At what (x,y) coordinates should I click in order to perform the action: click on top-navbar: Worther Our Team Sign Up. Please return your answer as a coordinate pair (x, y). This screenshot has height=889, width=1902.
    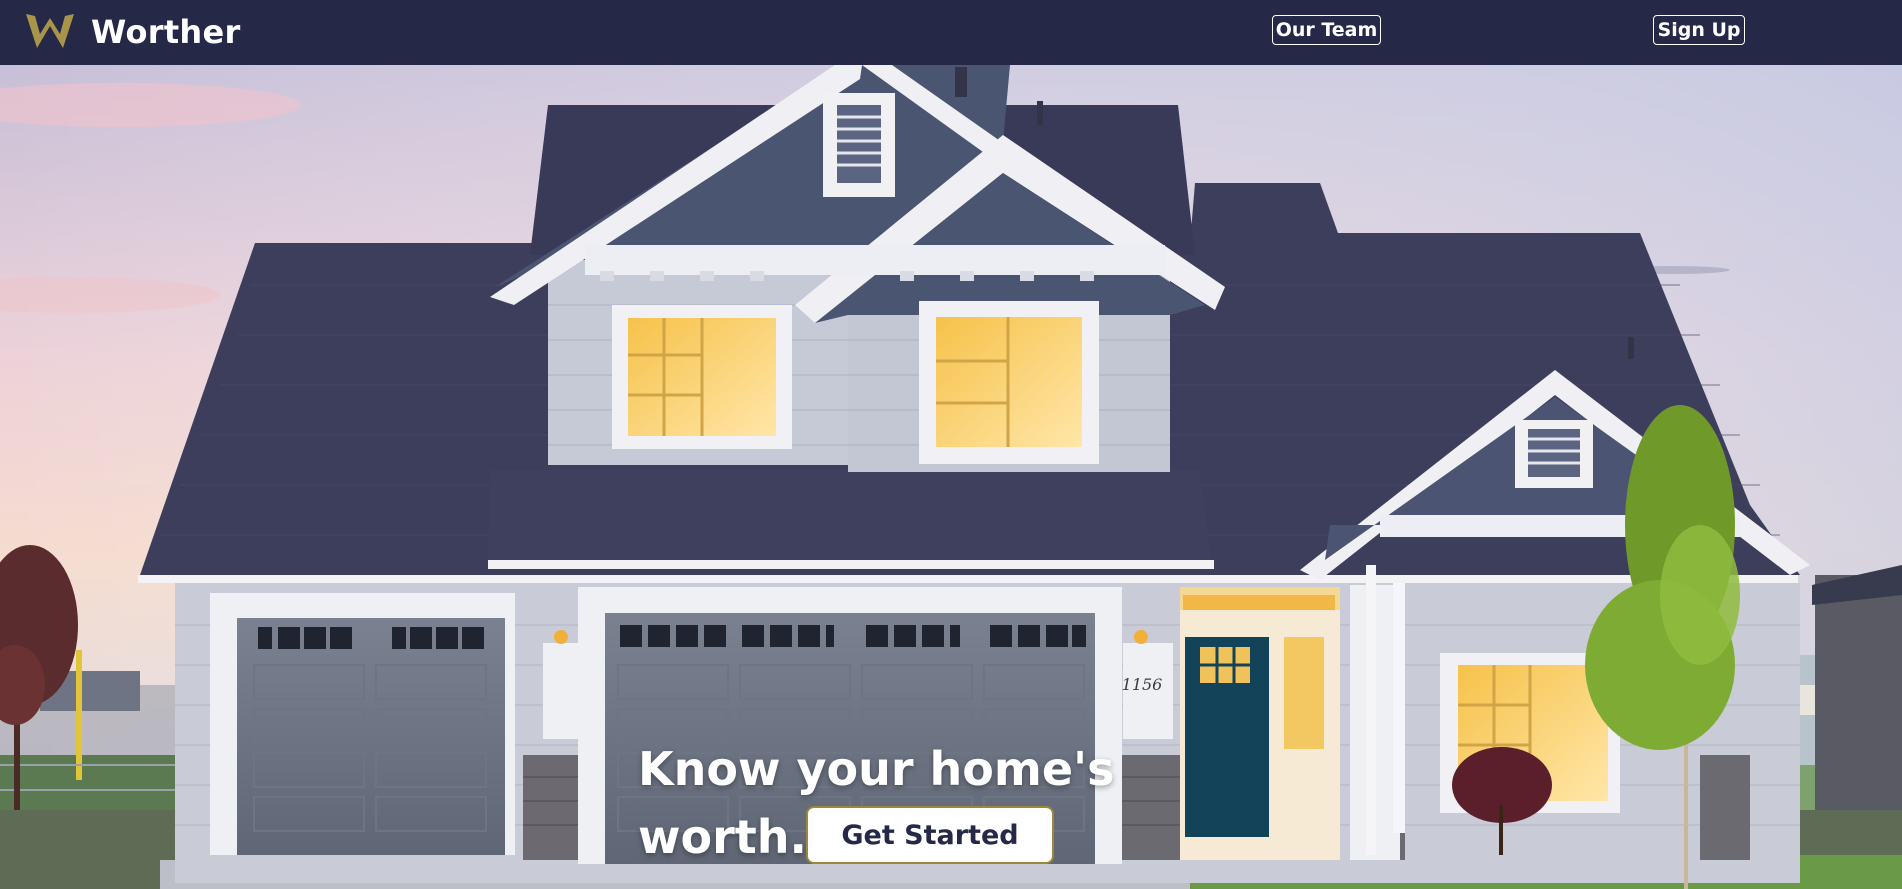
    Looking at the image, I should click on (951, 32).